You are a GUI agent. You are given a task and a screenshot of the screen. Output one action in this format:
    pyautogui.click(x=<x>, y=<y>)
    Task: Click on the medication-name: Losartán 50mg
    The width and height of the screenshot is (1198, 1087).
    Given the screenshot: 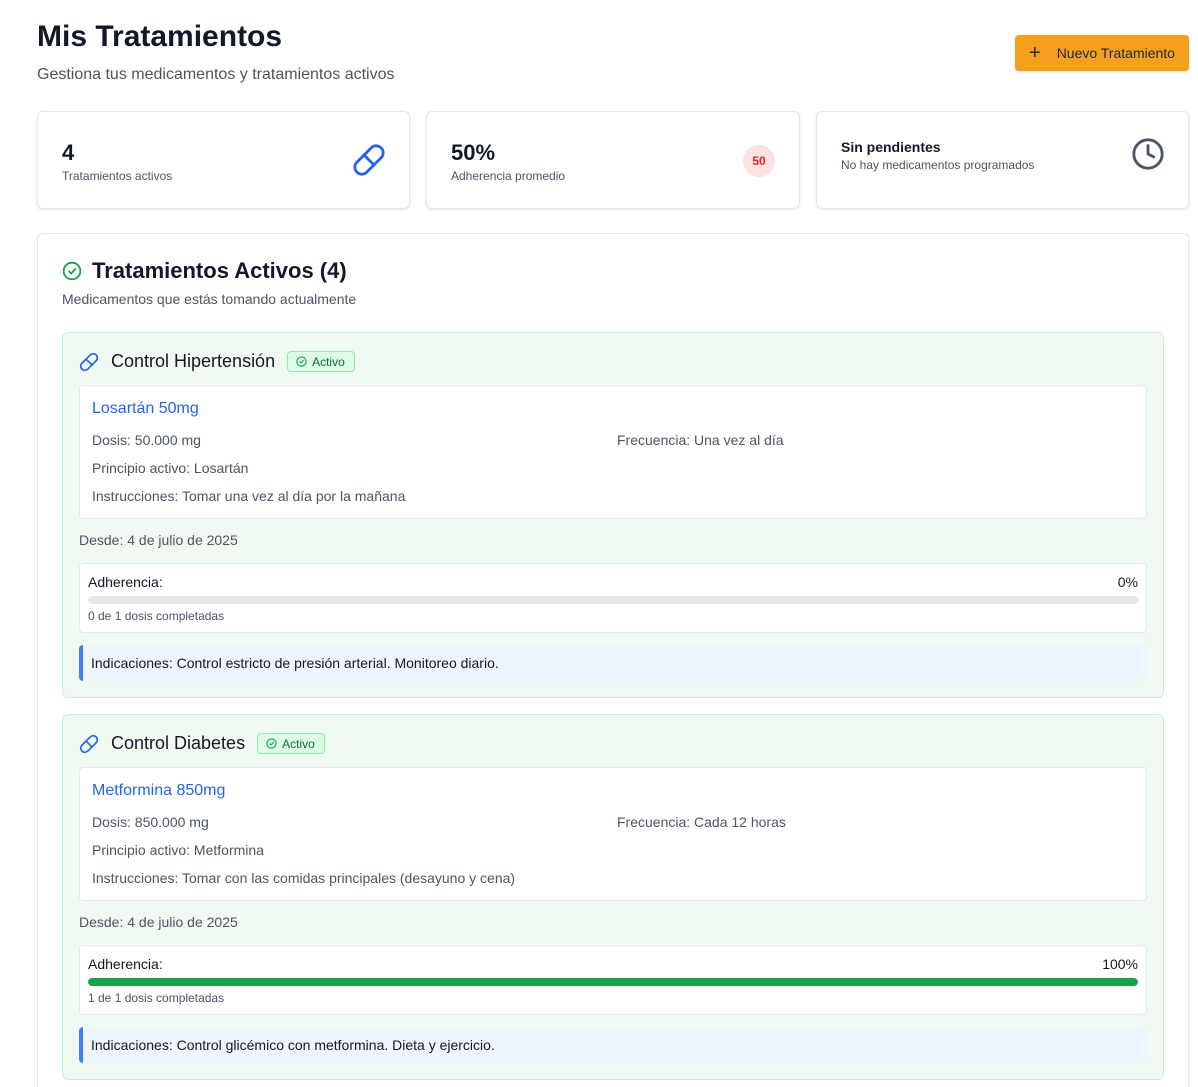 What is the action you would take?
    pyautogui.click(x=145, y=409)
    